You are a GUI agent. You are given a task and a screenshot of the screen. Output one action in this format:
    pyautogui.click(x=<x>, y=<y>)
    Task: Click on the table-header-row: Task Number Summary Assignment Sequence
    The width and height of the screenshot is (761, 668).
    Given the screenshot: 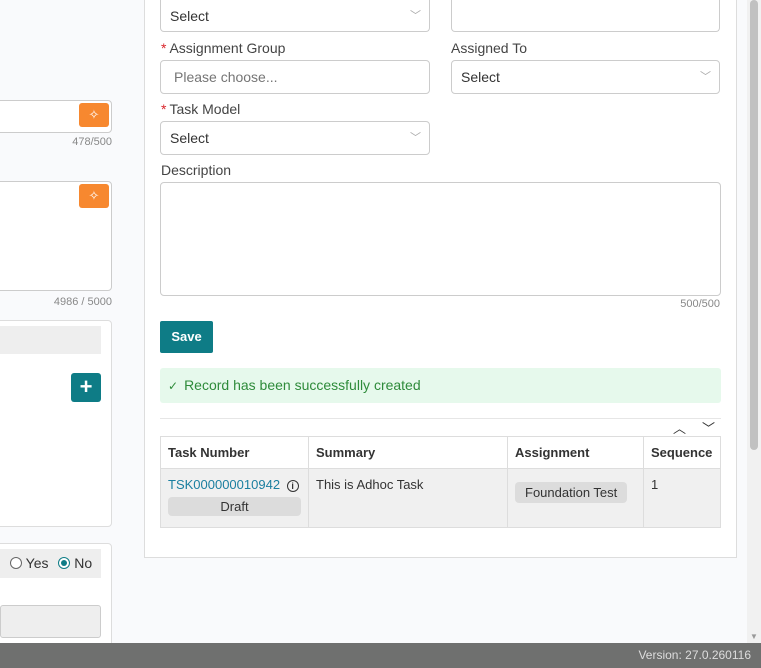 What is the action you would take?
    pyautogui.click(x=440, y=452)
    